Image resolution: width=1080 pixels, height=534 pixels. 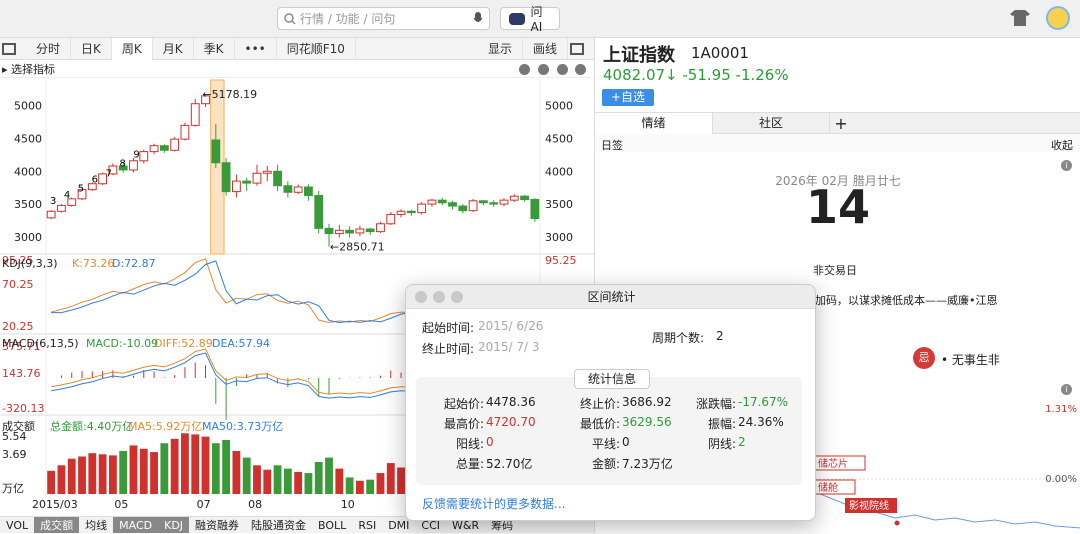 I want to click on count-label: 5, so click(x=81, y=189).